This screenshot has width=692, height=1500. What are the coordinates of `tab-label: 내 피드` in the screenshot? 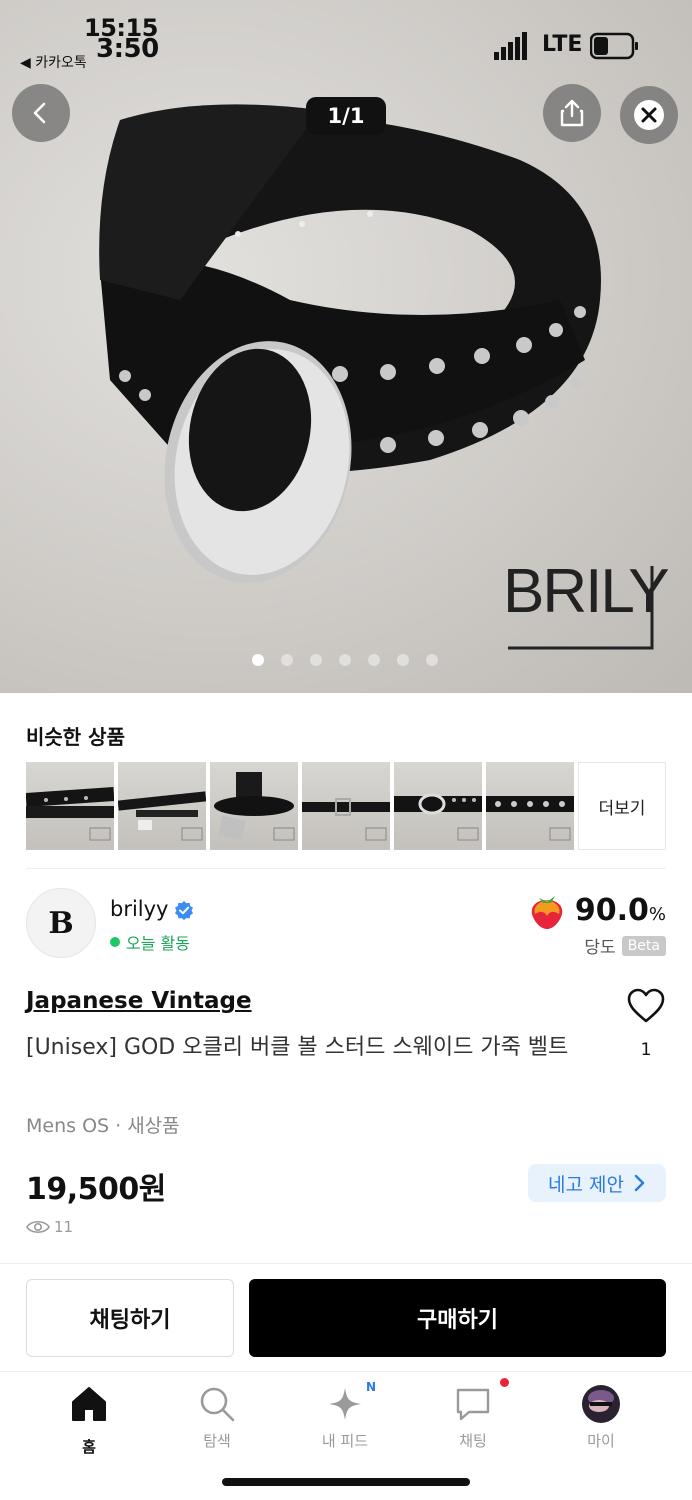 It's located at (345, 1441).